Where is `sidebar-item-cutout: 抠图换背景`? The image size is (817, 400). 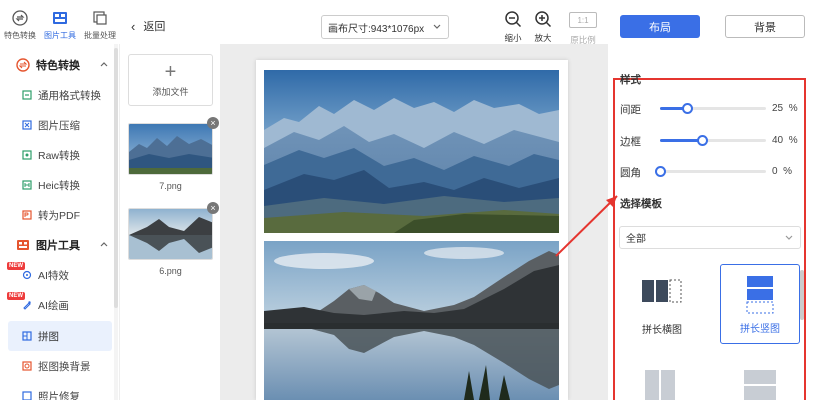 sidebar-item-cutout: 抠图换背景 is located at coordinates (60, 366).